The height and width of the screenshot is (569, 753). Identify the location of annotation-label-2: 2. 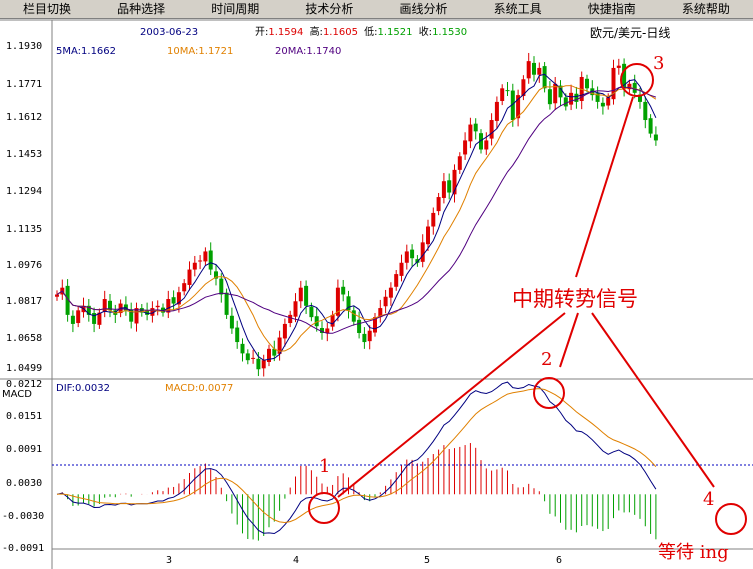
(546, 359).